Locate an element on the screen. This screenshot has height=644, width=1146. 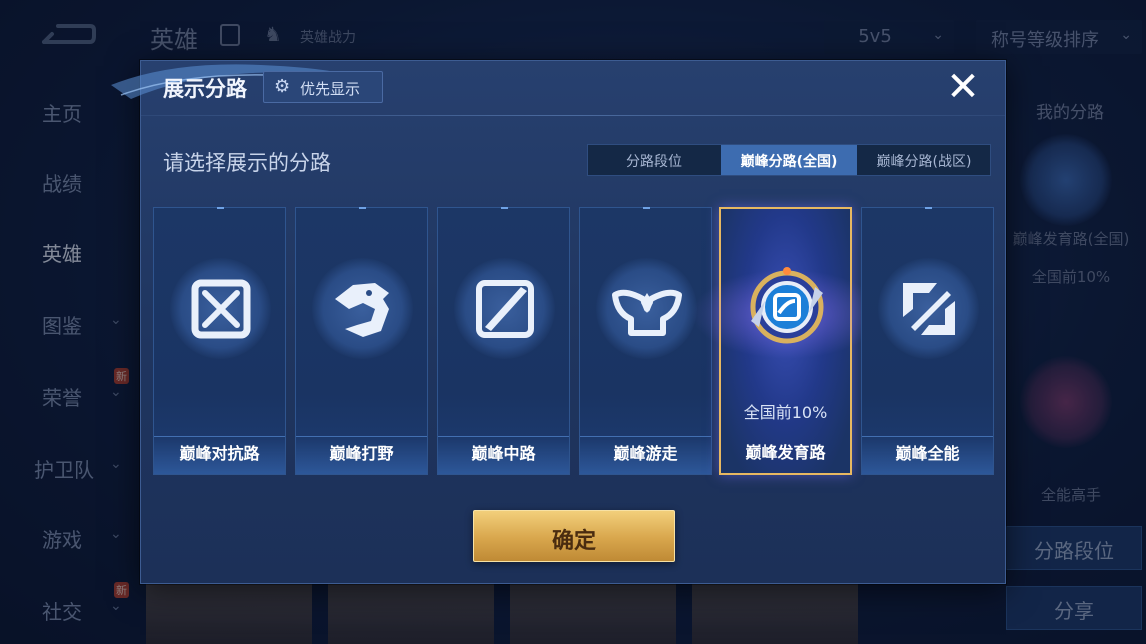
lane-card-jungle: 巅峰打野 is located at coordinates (361, 341).